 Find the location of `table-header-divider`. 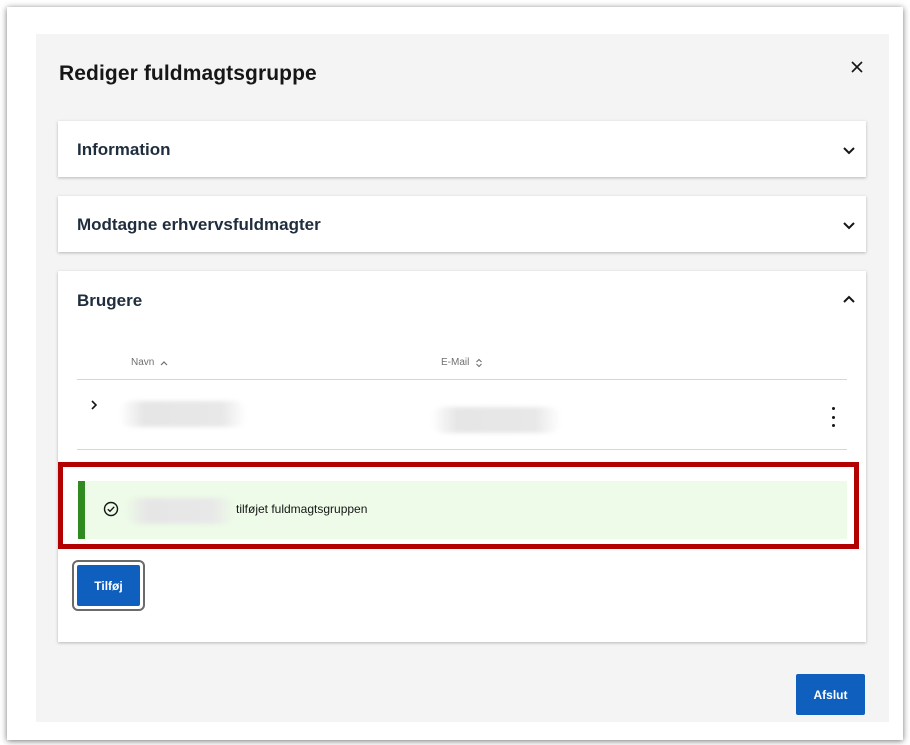

table-header-divider is located at coordinates (462, 379).